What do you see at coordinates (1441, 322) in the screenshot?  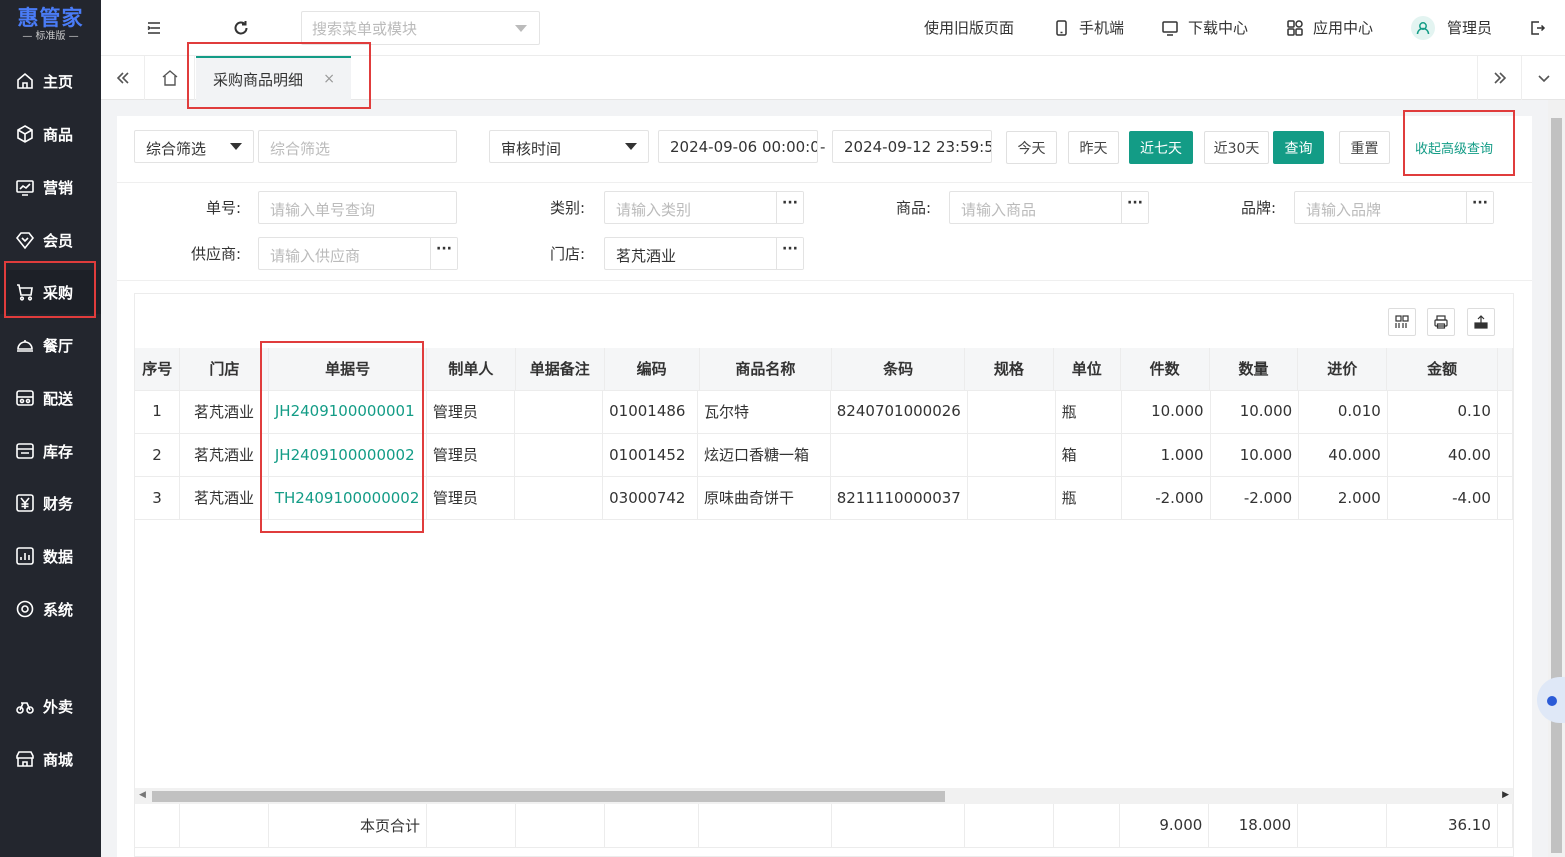 I see `print-button` at bounding box center [1441, 322].